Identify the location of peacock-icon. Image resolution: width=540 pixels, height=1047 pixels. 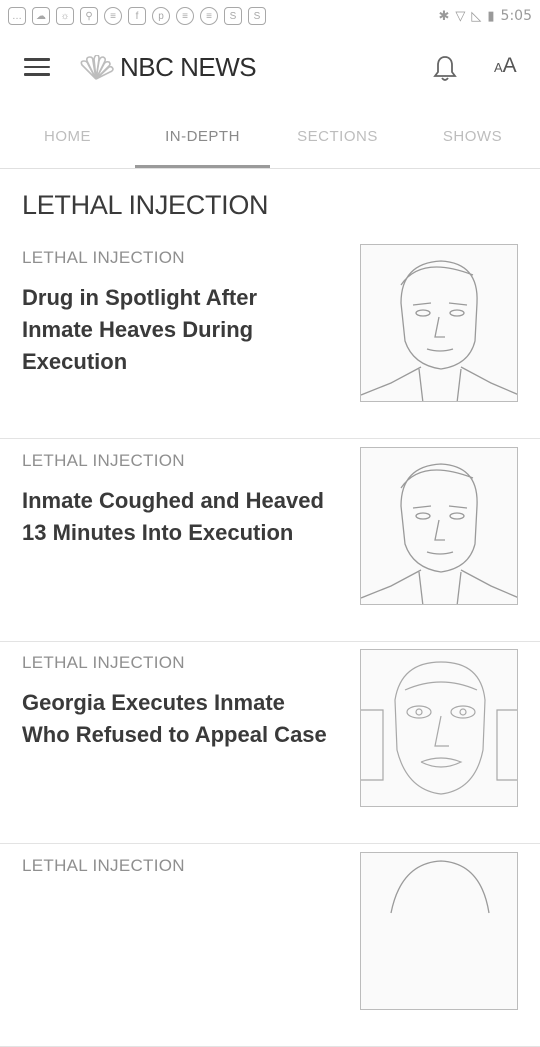
(96, 67).